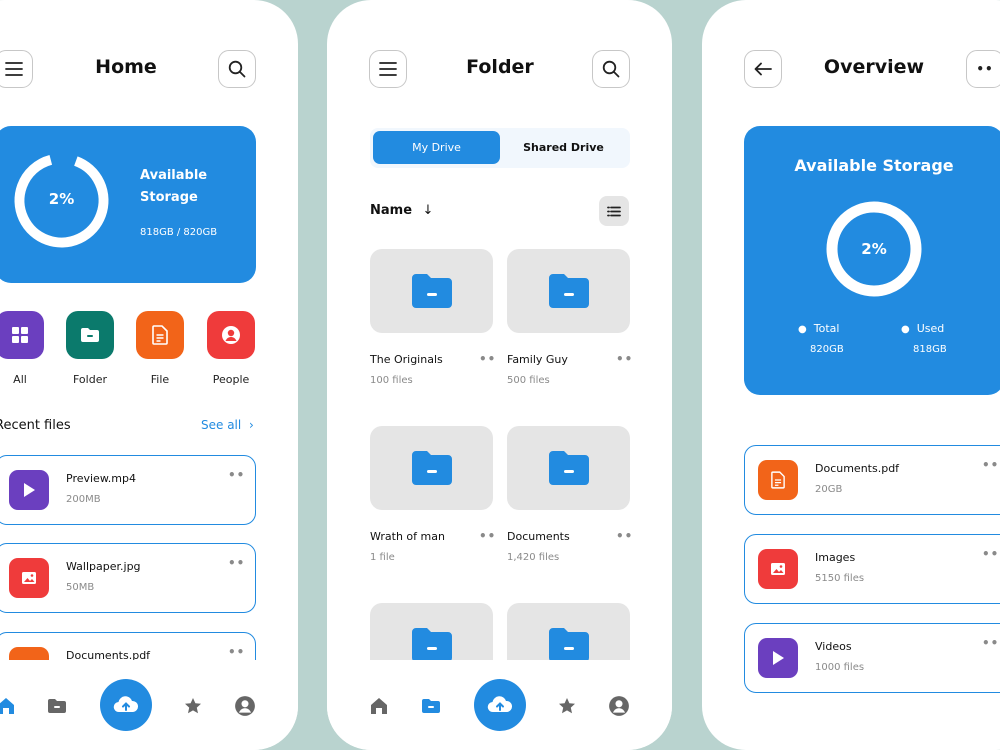 Image resolution: width=1000 pixels, height=750 pixels. Describe the element at coordinates (231, 379) in the screenshot. I see `category-label: People` at that location.